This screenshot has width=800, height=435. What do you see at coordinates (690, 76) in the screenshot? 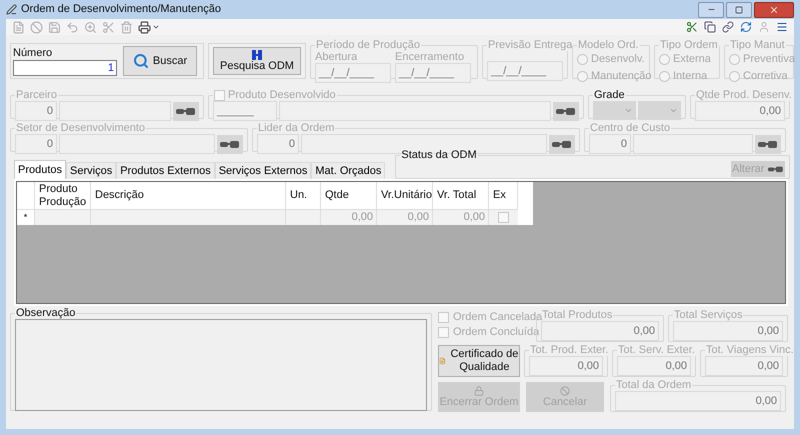
I see `radio-label: Interna` at bounding box center [690, 76].